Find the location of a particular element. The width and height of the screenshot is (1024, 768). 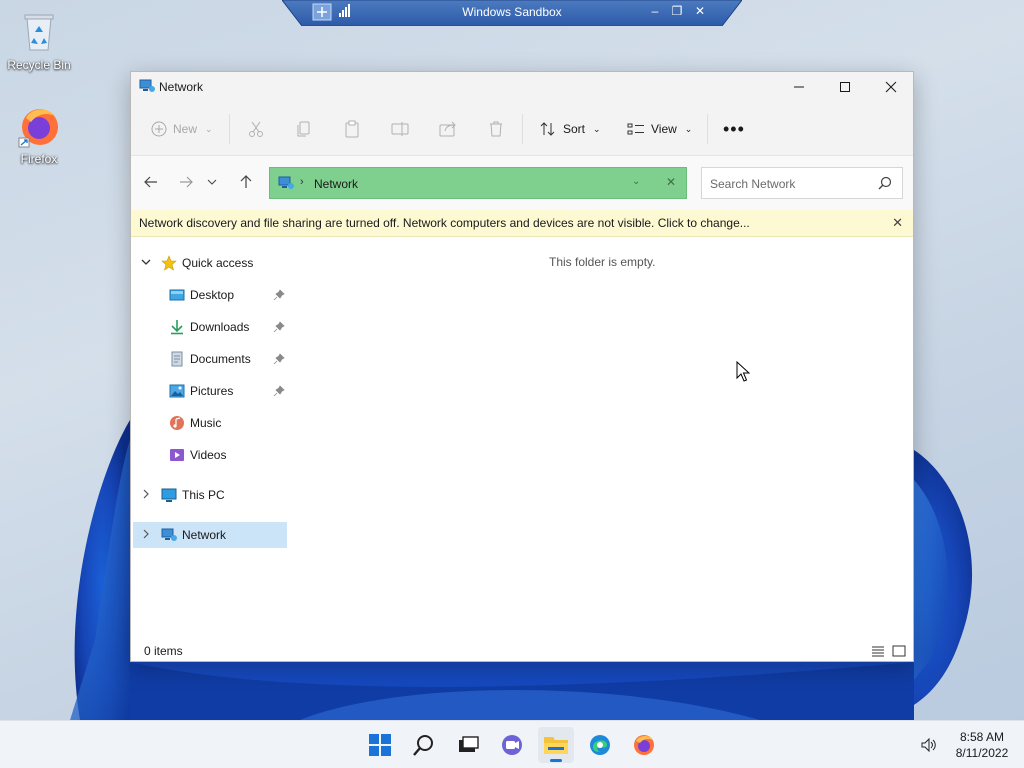

sidebar-item-quick-access: Quick access is located at coordinates (210, 263).